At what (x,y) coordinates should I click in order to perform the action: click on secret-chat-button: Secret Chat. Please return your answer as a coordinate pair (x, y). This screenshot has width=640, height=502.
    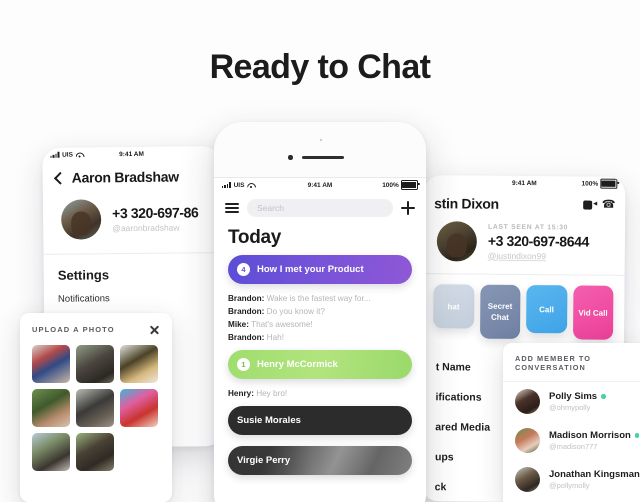
    Looking at the image, I should click on (500, 311).